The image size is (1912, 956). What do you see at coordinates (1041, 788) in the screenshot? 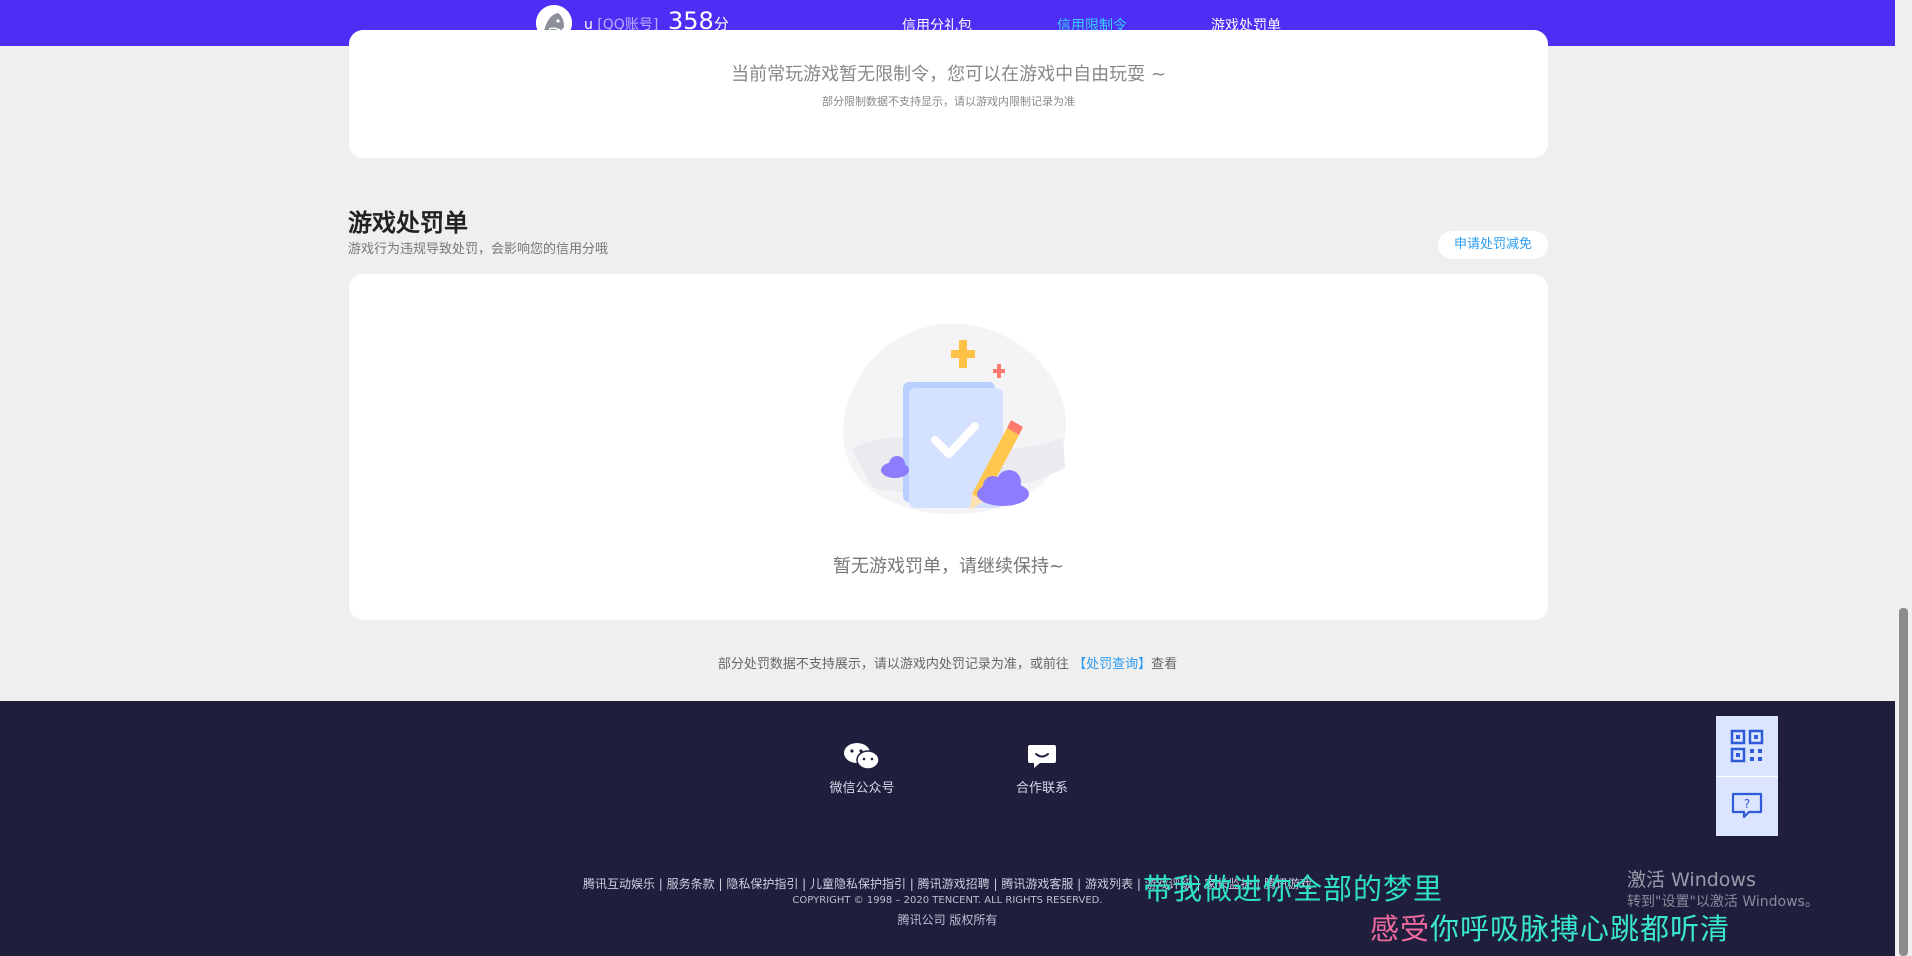
I see `contact-label: 合作联系` at bounding box center [1041, 788].